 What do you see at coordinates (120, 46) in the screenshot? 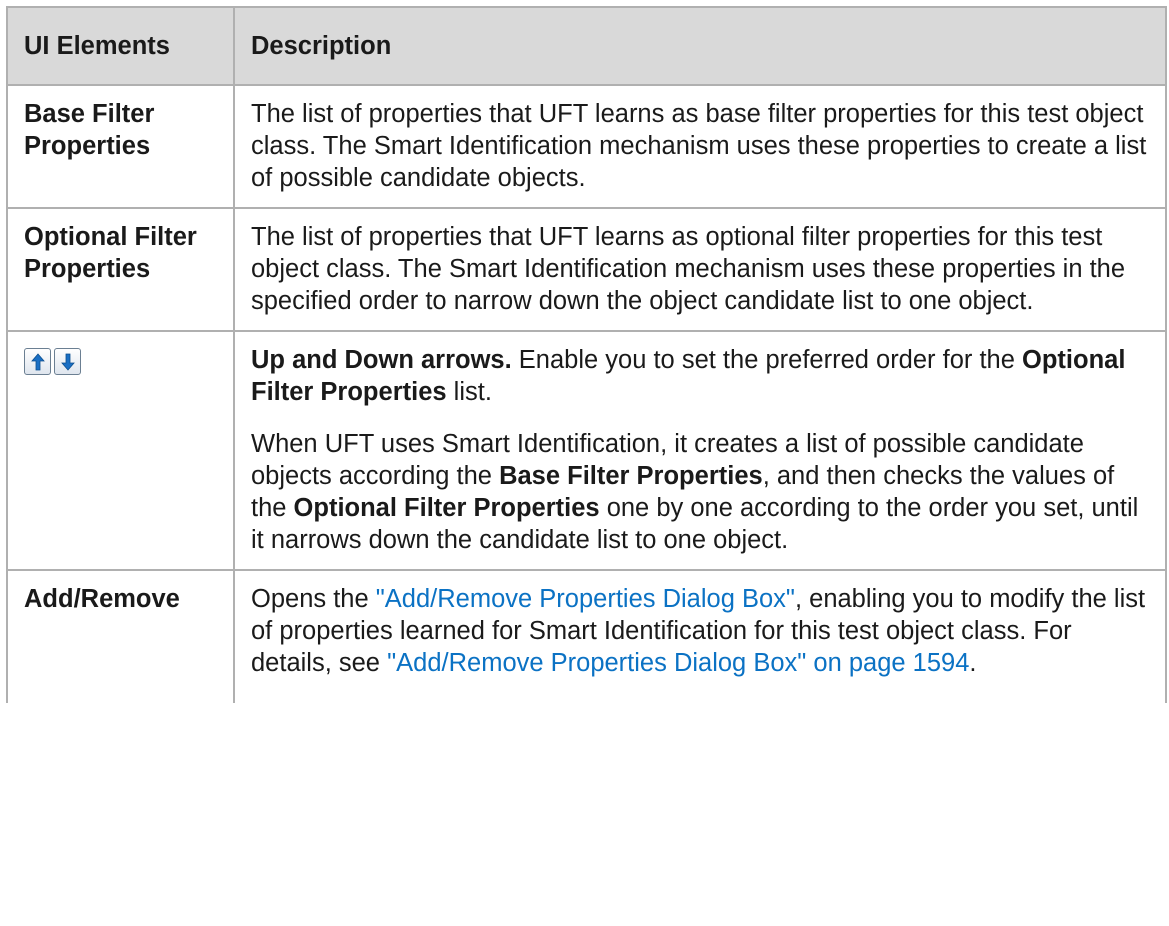
I see `column-header-ui-elements: UI Elements` at bounding box center [120, 46].